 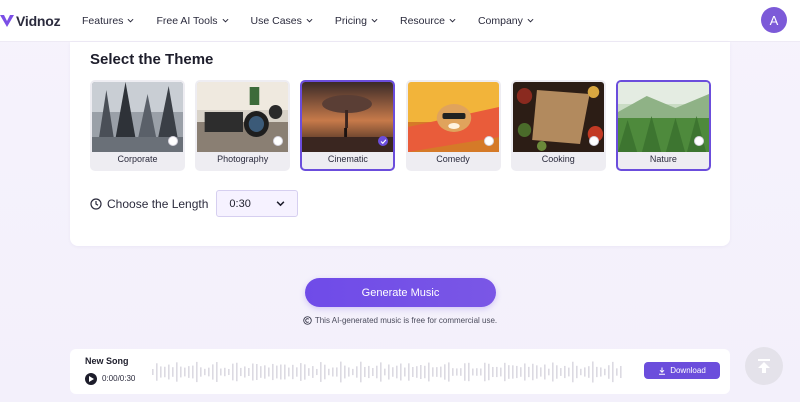 I want to click on play-button, so click(x=91, y=379).